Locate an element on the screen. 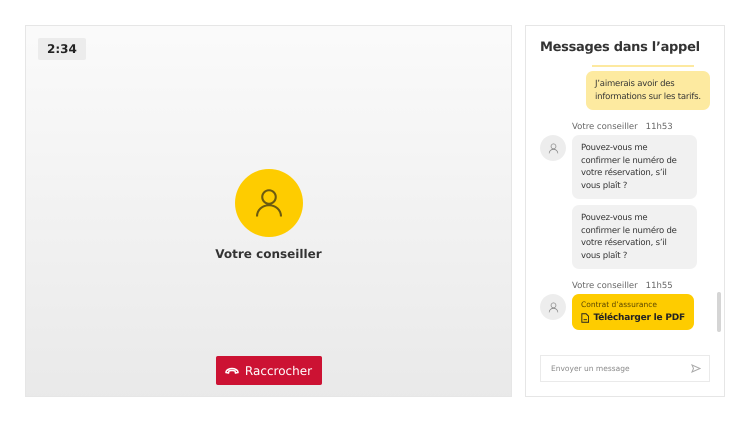 This screenshot has height=422, width=750. message-bubble: J’aimerais avoir des informations sur les tarifs. is located at coordinates (648, 90).